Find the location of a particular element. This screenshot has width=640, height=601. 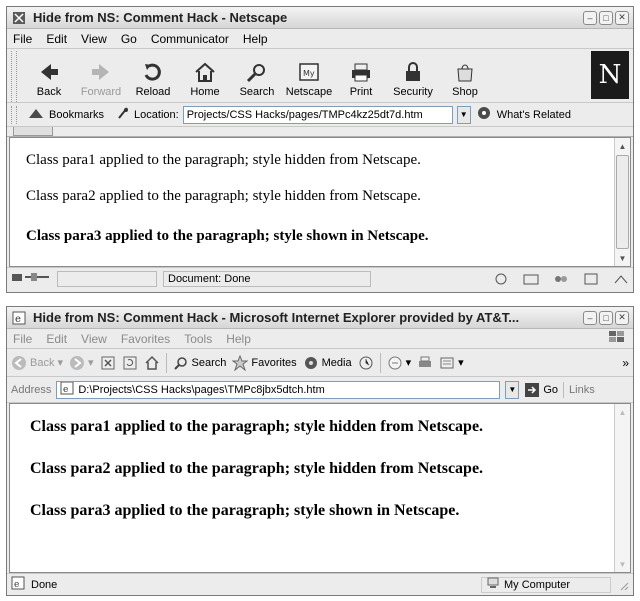

toolbar-separator is located at coordinates (380, 362).